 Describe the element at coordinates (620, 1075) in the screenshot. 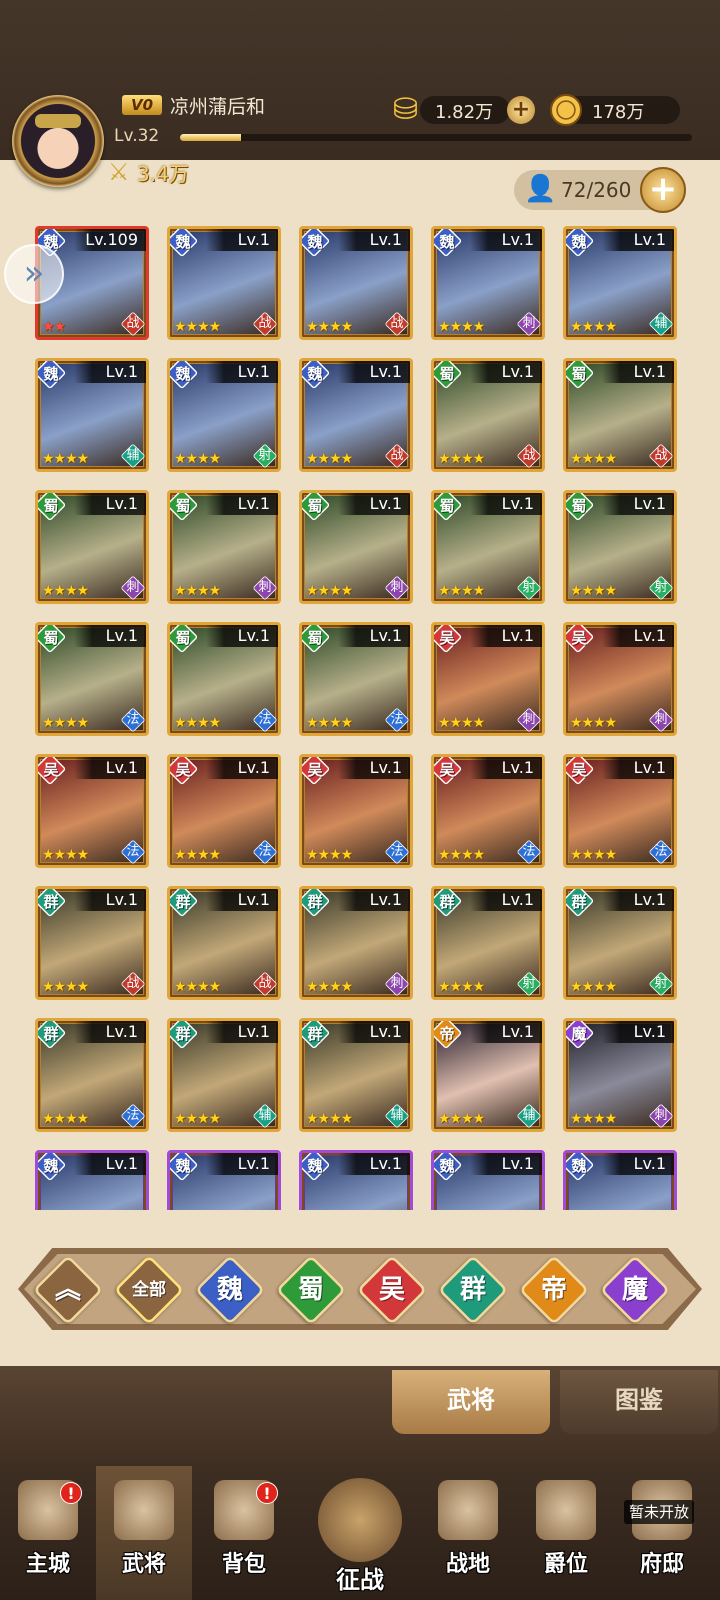

I see `hero-card: Lv.1 魔 ★★★★ 刺` at that location.